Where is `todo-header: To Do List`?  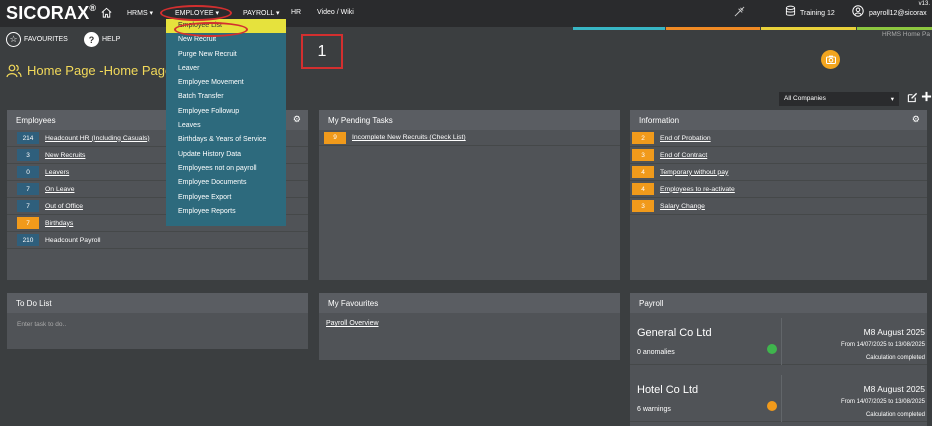
todo-header: To Do List is located at coordinates (157, 303).